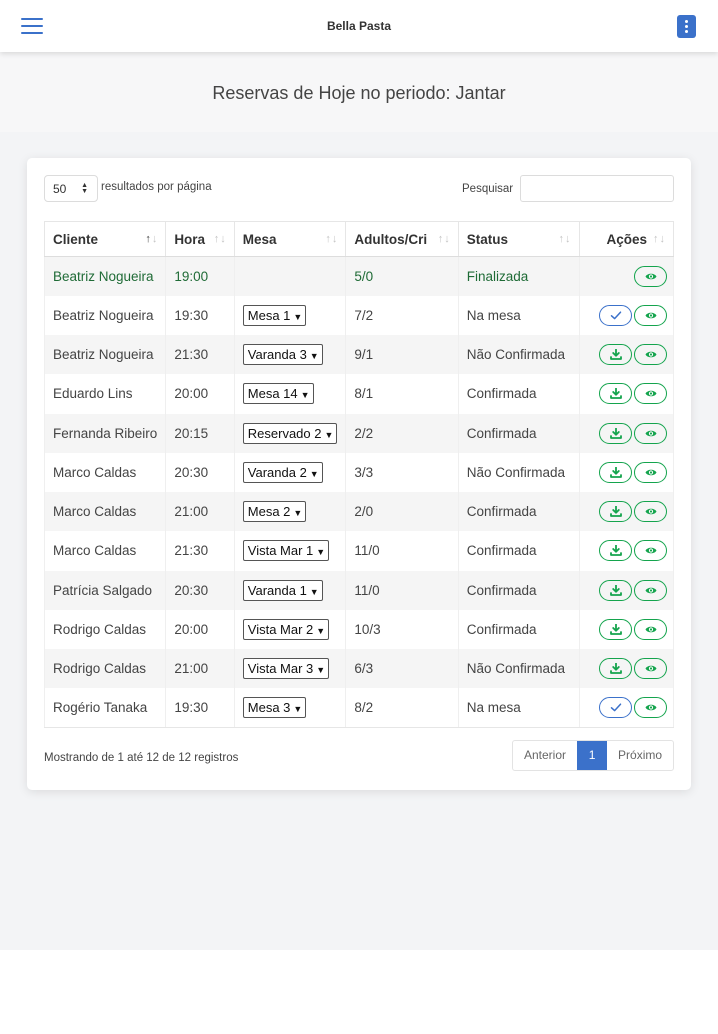  Describe the element at coordinates (274, 708) in the screenshot. I see `table-select: Mesa 3 ▼` at that location.